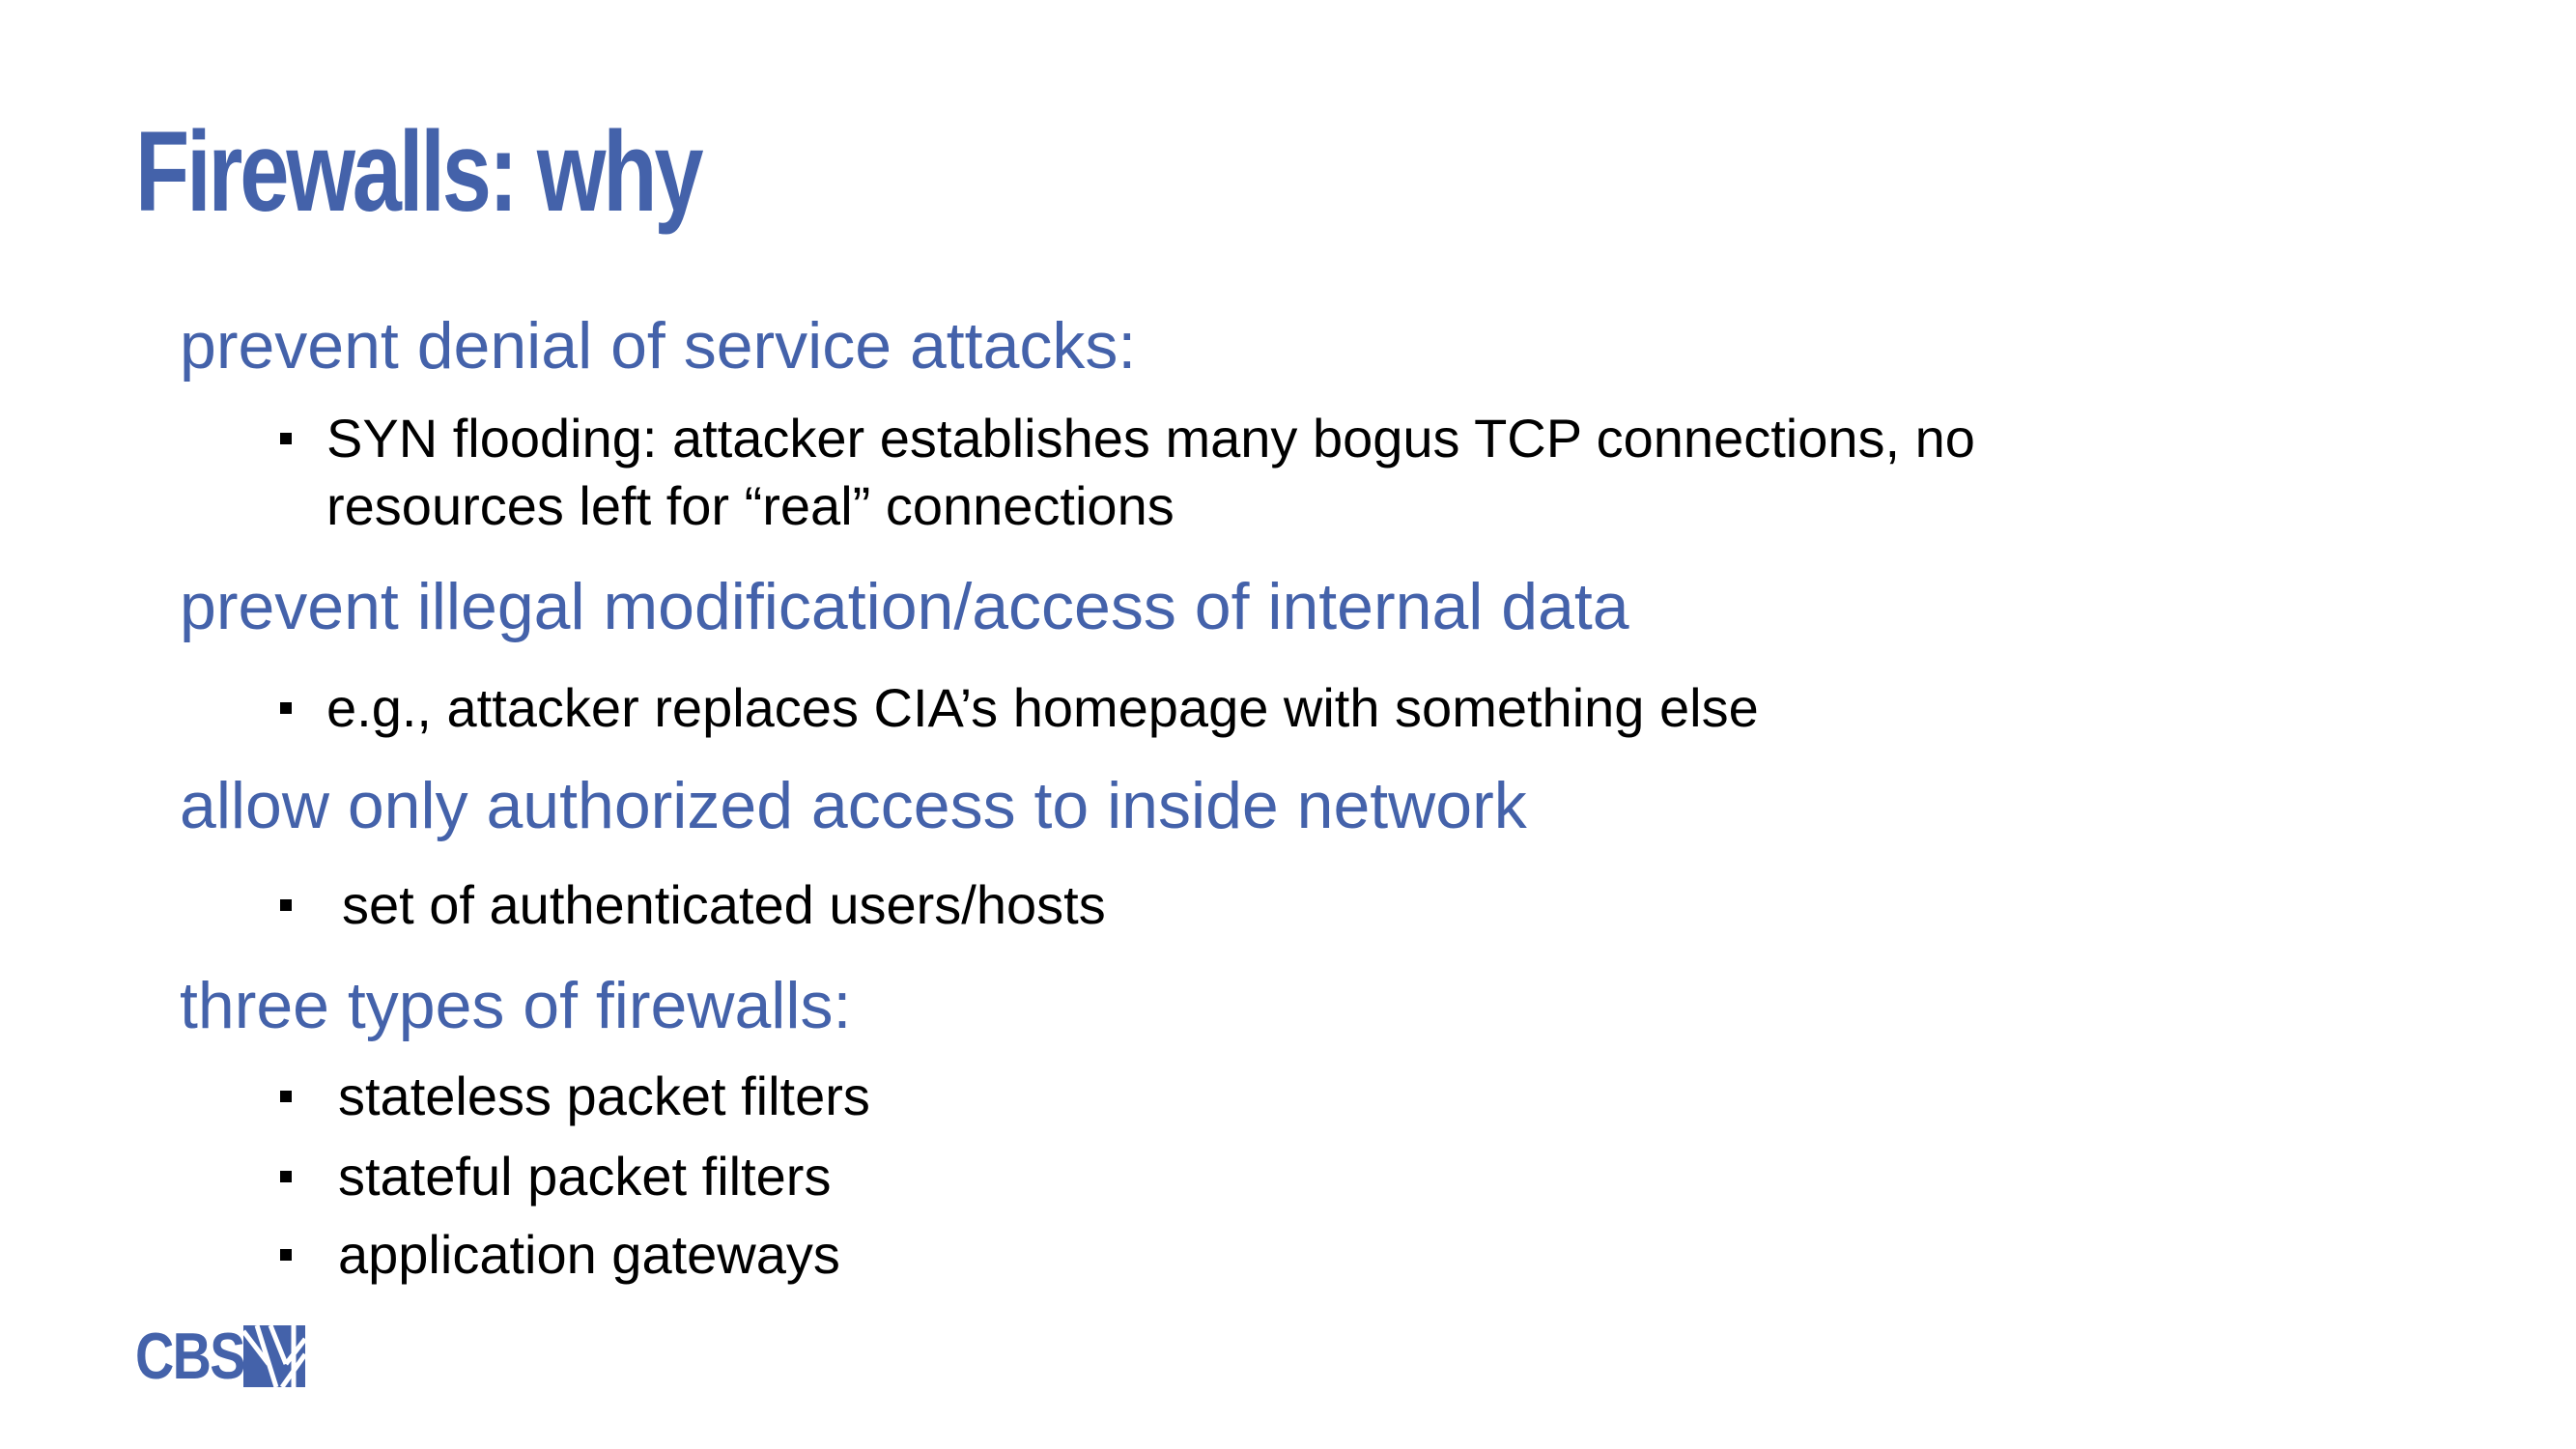 The height and width of the screenshot is (1449, 2576). What do you see at coordinates (604, 1095) in the screenshot?
I see `list-item: stateless packet filters` at bounding box center [604, 1095].